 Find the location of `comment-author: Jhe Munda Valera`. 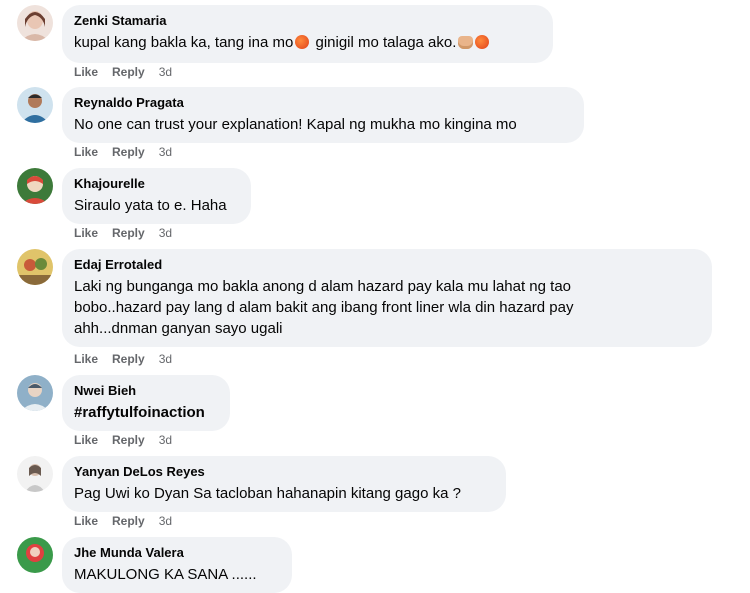

comment-author: Jhe Munda Valera is located at coordinates (177, 553).